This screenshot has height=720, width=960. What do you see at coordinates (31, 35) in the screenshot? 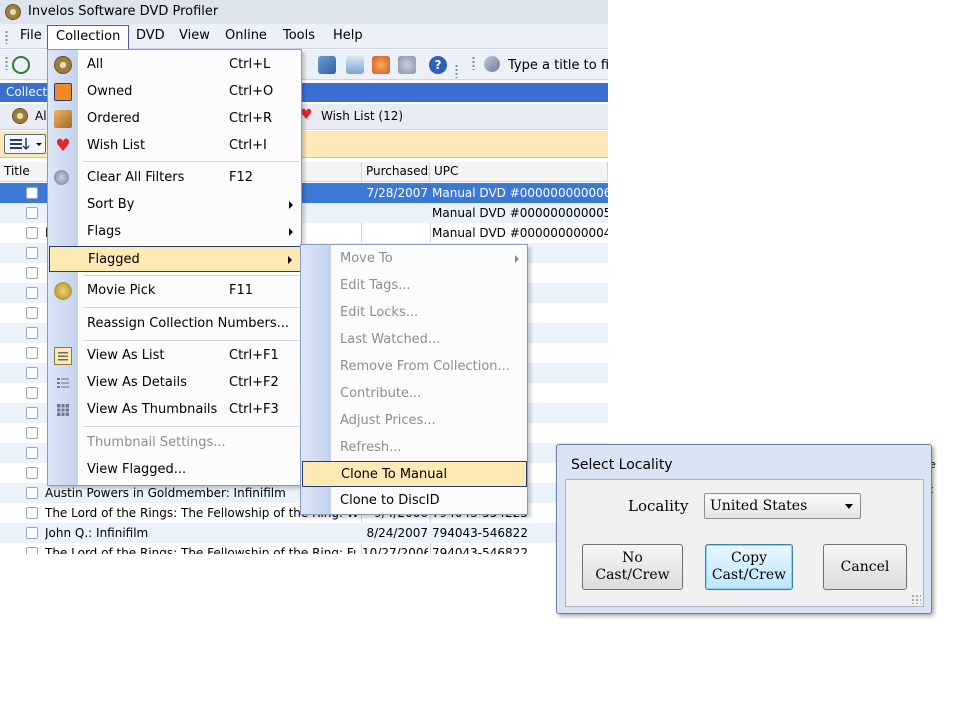
I see `menu-file: File` at bounding box center [31, 35].